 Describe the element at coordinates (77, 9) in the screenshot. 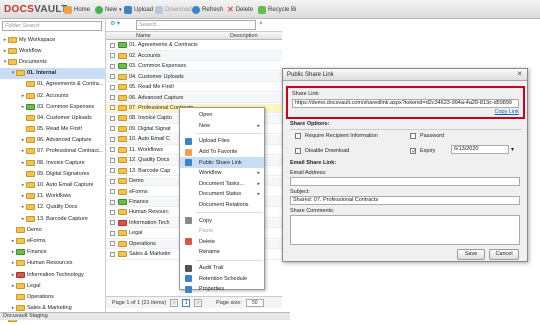

I see `home-button: Home` at that location.